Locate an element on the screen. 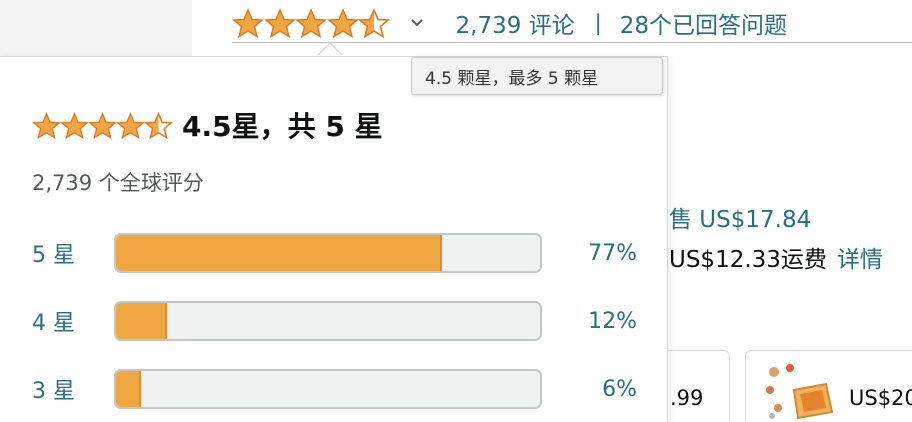  histogram-row: 5 星 77% is located at coordinates (334, 253).